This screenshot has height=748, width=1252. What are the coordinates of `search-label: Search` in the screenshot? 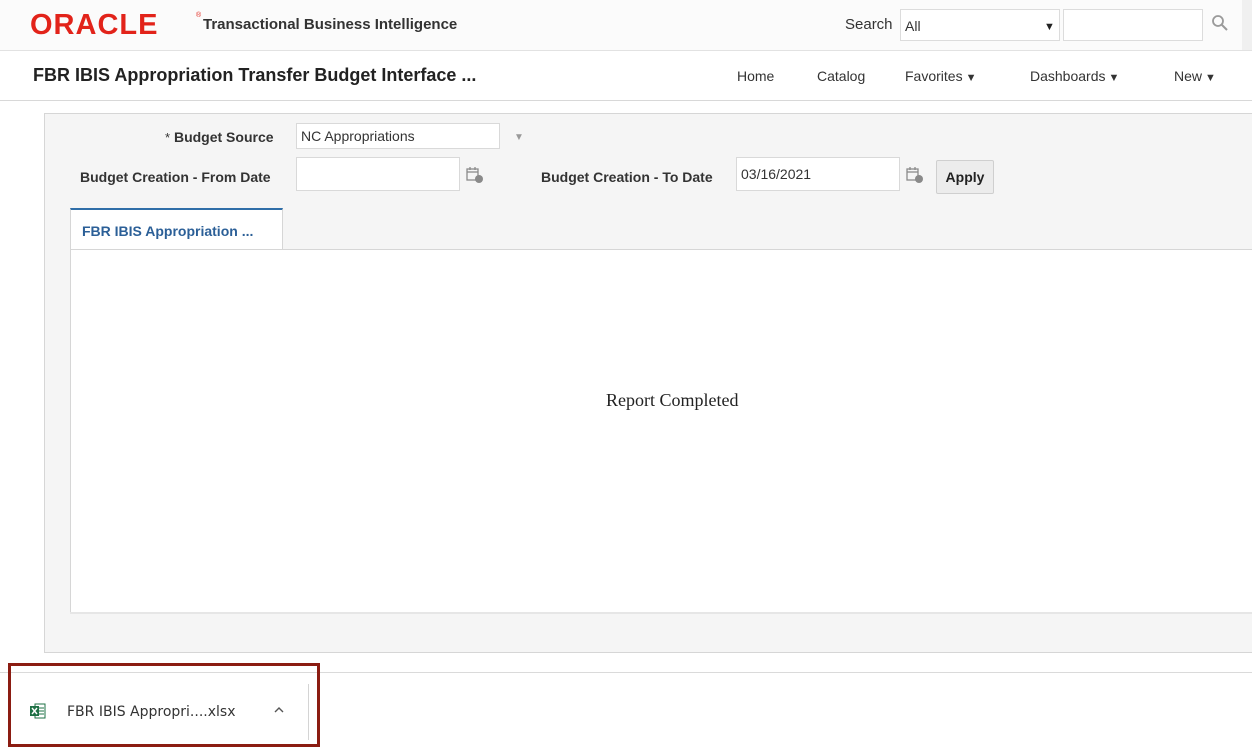 It's located at (869, 24).